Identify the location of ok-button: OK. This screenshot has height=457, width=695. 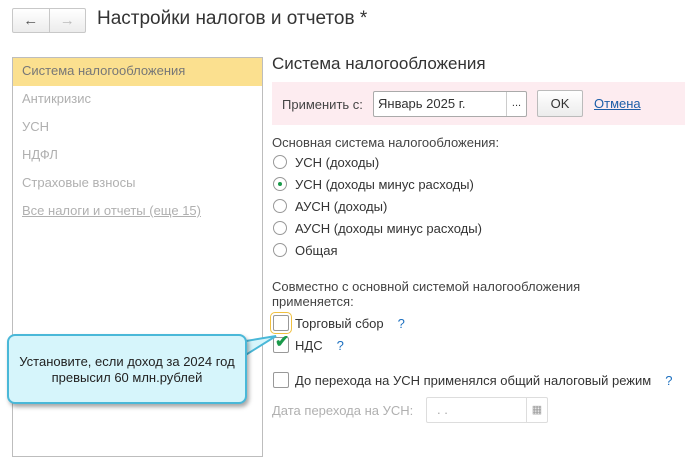
(560, 103).